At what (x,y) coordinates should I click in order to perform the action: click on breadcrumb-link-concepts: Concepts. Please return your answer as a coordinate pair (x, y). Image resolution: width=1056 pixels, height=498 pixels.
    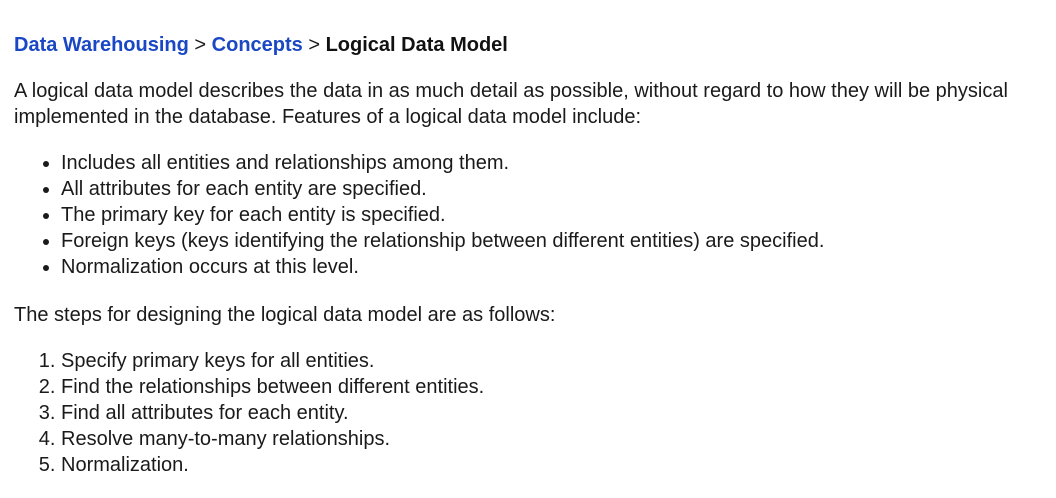
    Looking at the image, I should click on (257, 45).